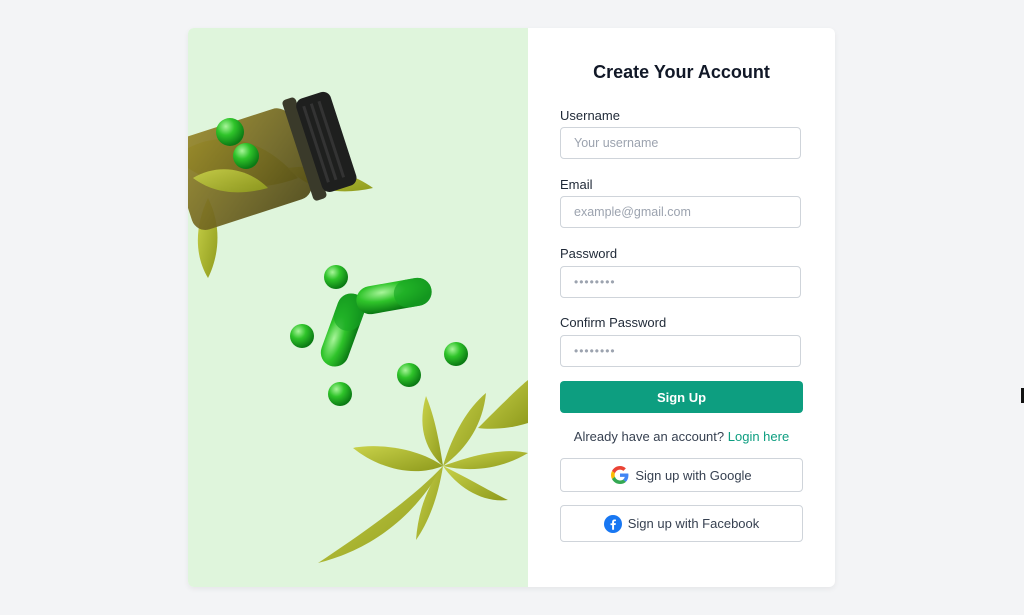  I want to click on confirm-password-input, so click(680, 351).